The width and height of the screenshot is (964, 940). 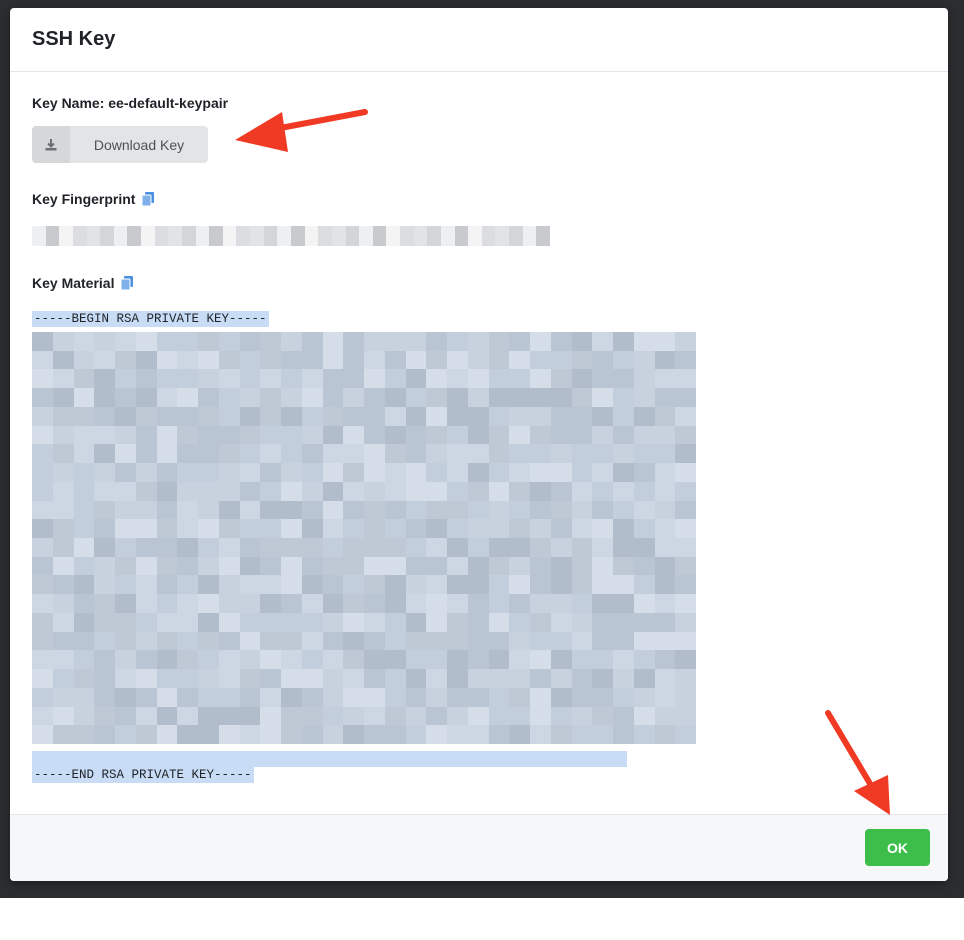 I want to click on key-last-line-redacted, so click(x=329, y=759).